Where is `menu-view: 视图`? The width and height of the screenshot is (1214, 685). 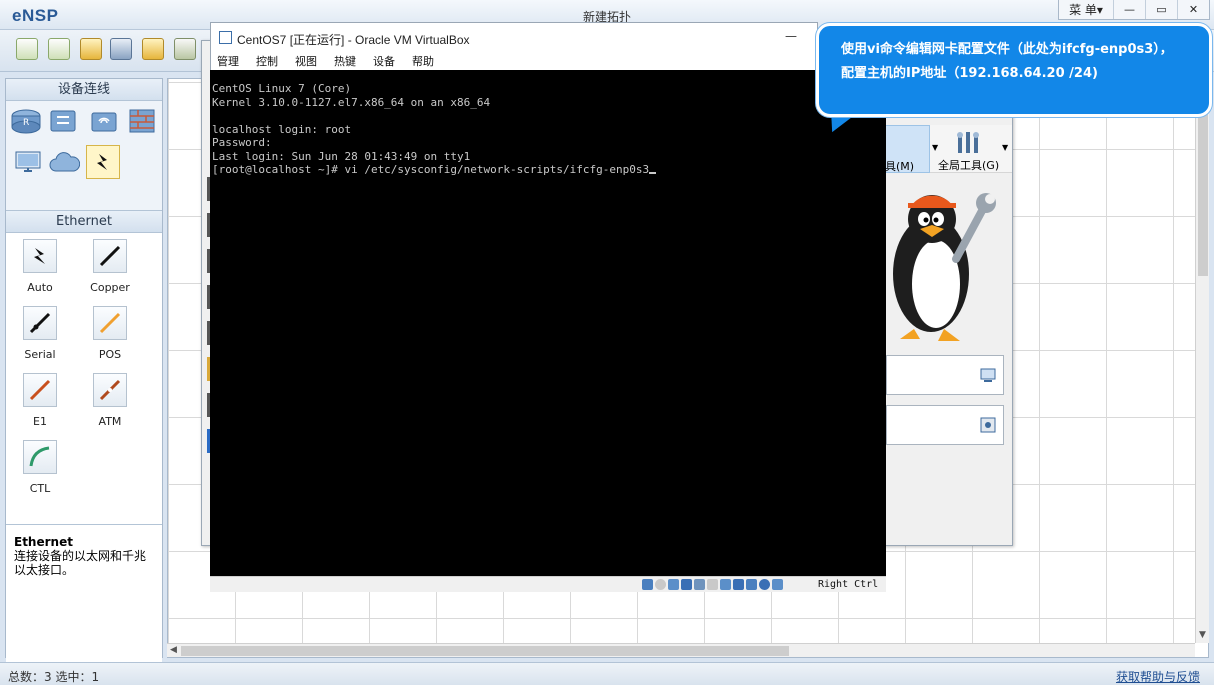 menu-view: 视图 is located at coordinates (306, 61).